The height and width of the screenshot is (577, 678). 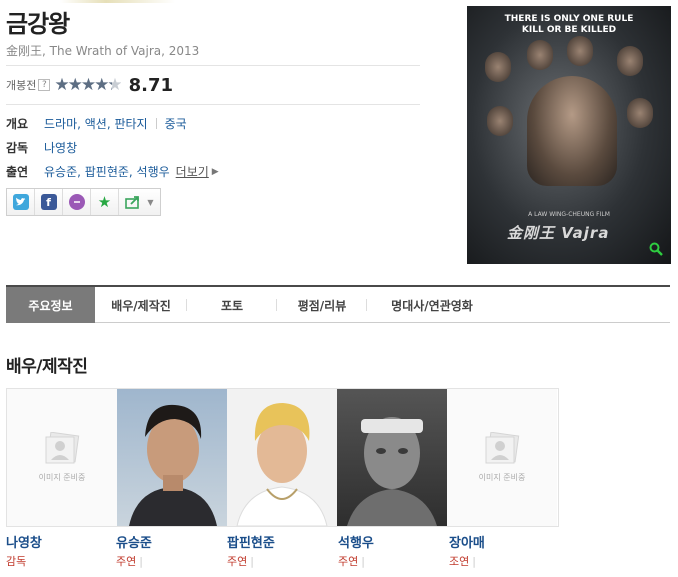 I want to click on twitter-button, so click(x=21, y=202).